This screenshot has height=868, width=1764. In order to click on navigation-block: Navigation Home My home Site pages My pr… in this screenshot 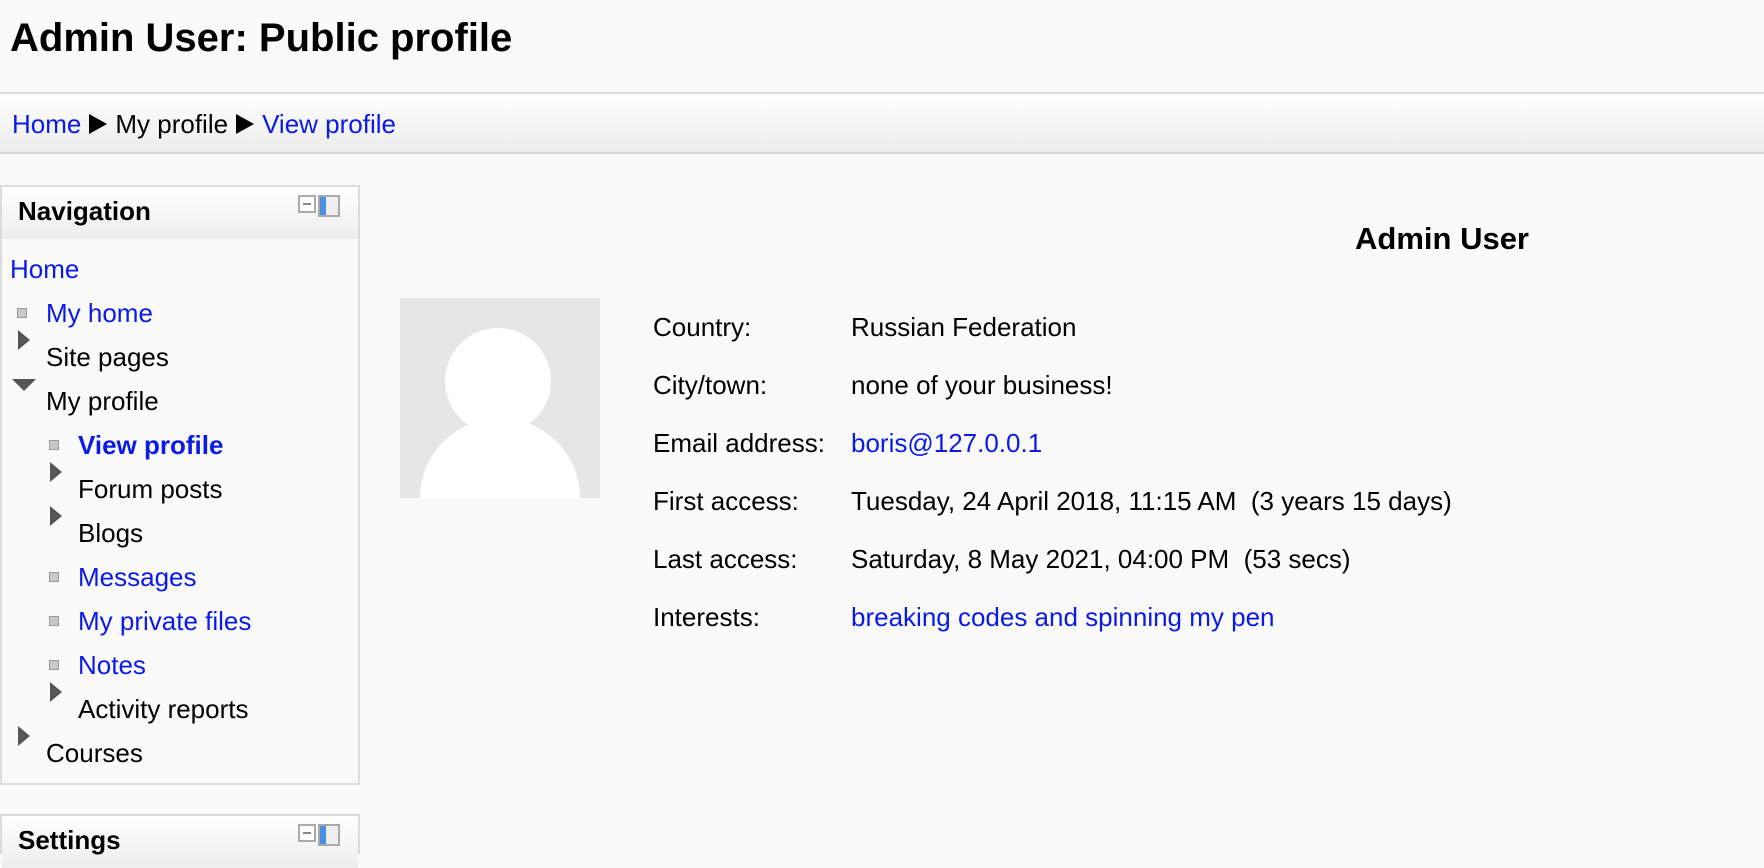, I will do `click(180, 485)`.